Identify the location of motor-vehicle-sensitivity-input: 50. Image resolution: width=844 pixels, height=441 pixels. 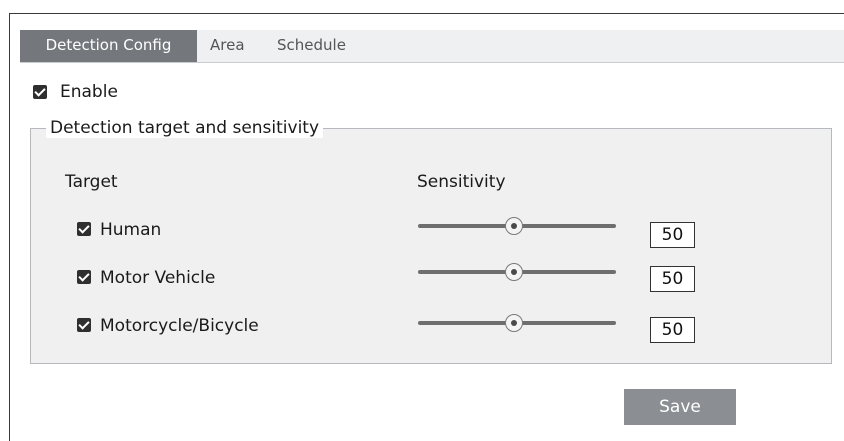
(672, 279).